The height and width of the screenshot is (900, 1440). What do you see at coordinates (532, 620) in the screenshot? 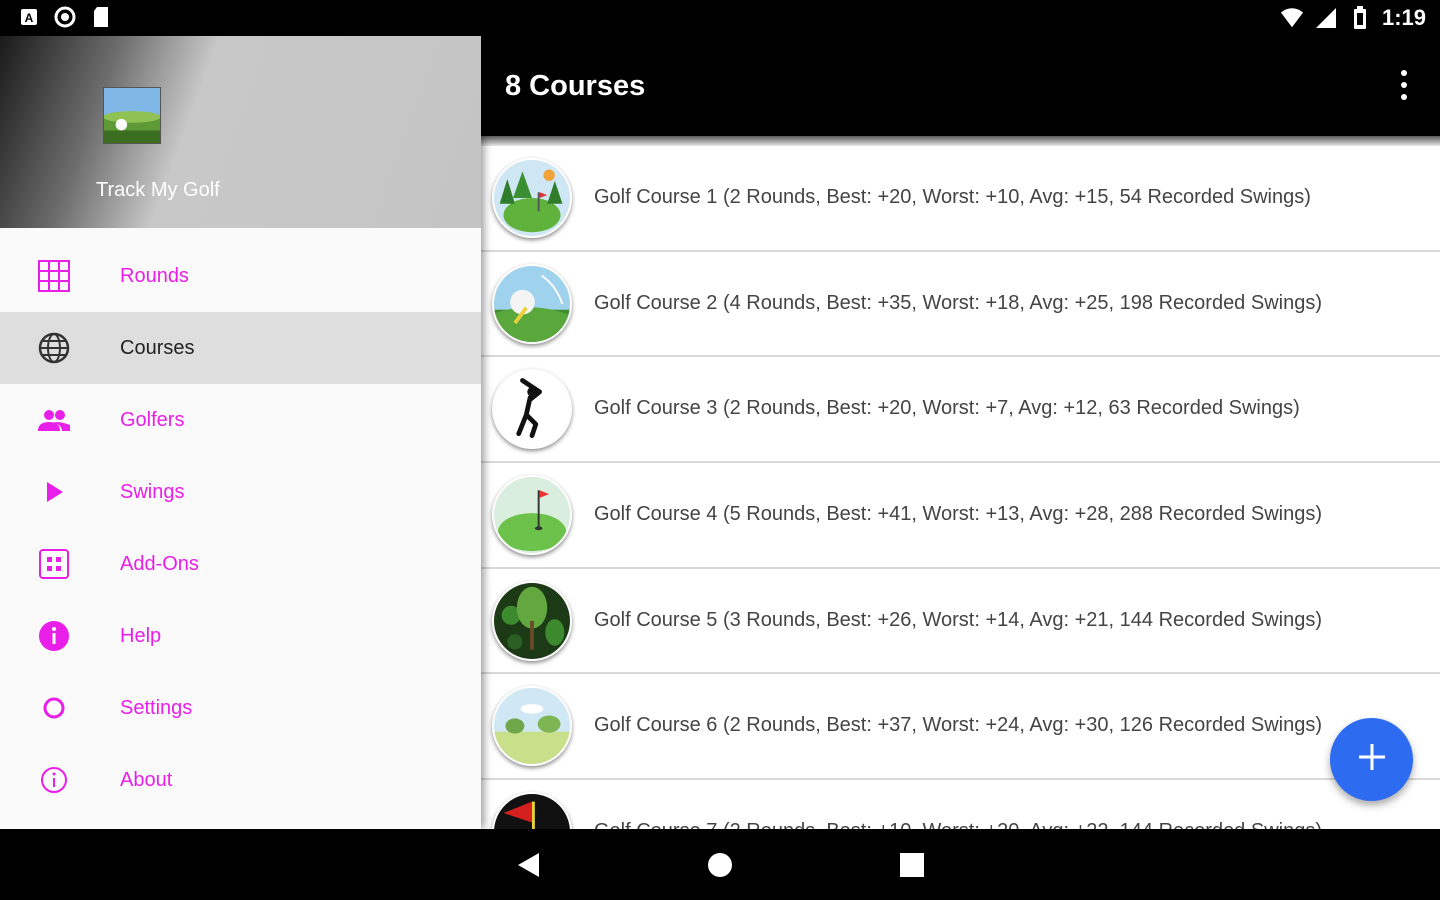
I see `forest-icon` at bounding box center [532, 620].